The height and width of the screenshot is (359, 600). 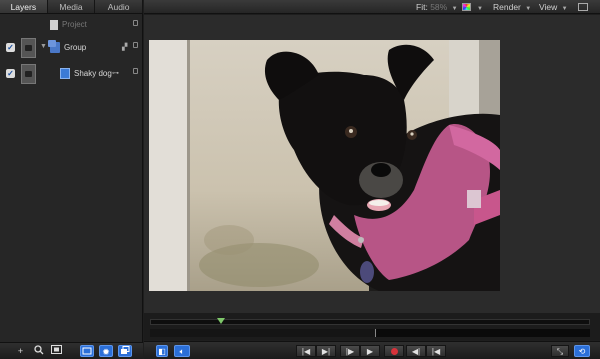 What do you see at coordinates (87, 351) in the screenshot?
I see `layers-view-icon` at bounding box center [87, 351].